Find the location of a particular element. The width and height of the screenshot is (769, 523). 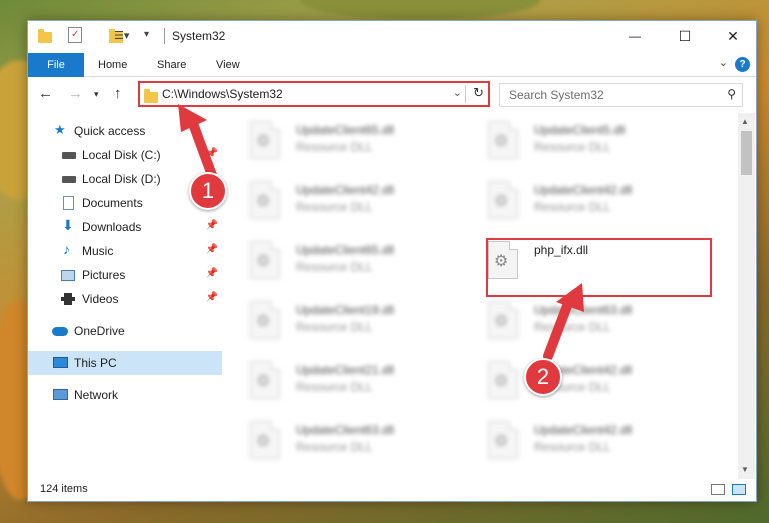

view-options-icon: ☰▾ is located at coordinates (121, 37).